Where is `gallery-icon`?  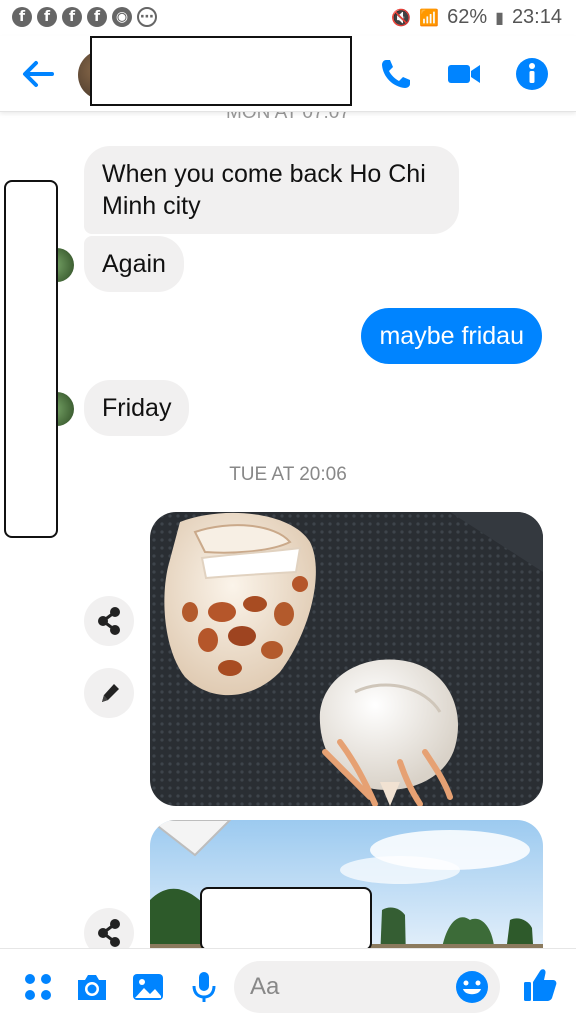
gallery-icon is located at coordinates (148, 987).